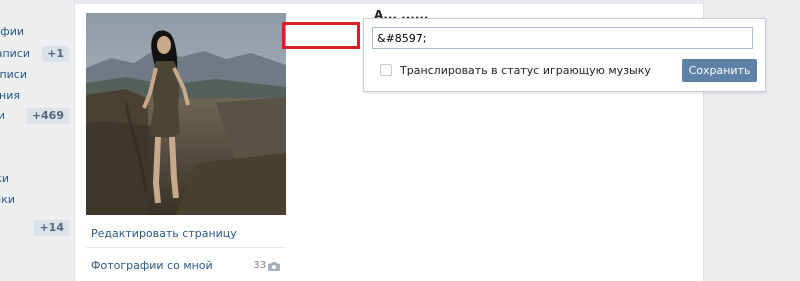 The image size is (800, 281). I want to click on broadcast-music-label: Транслировать в статус играющую музыку, so click(525, 70).